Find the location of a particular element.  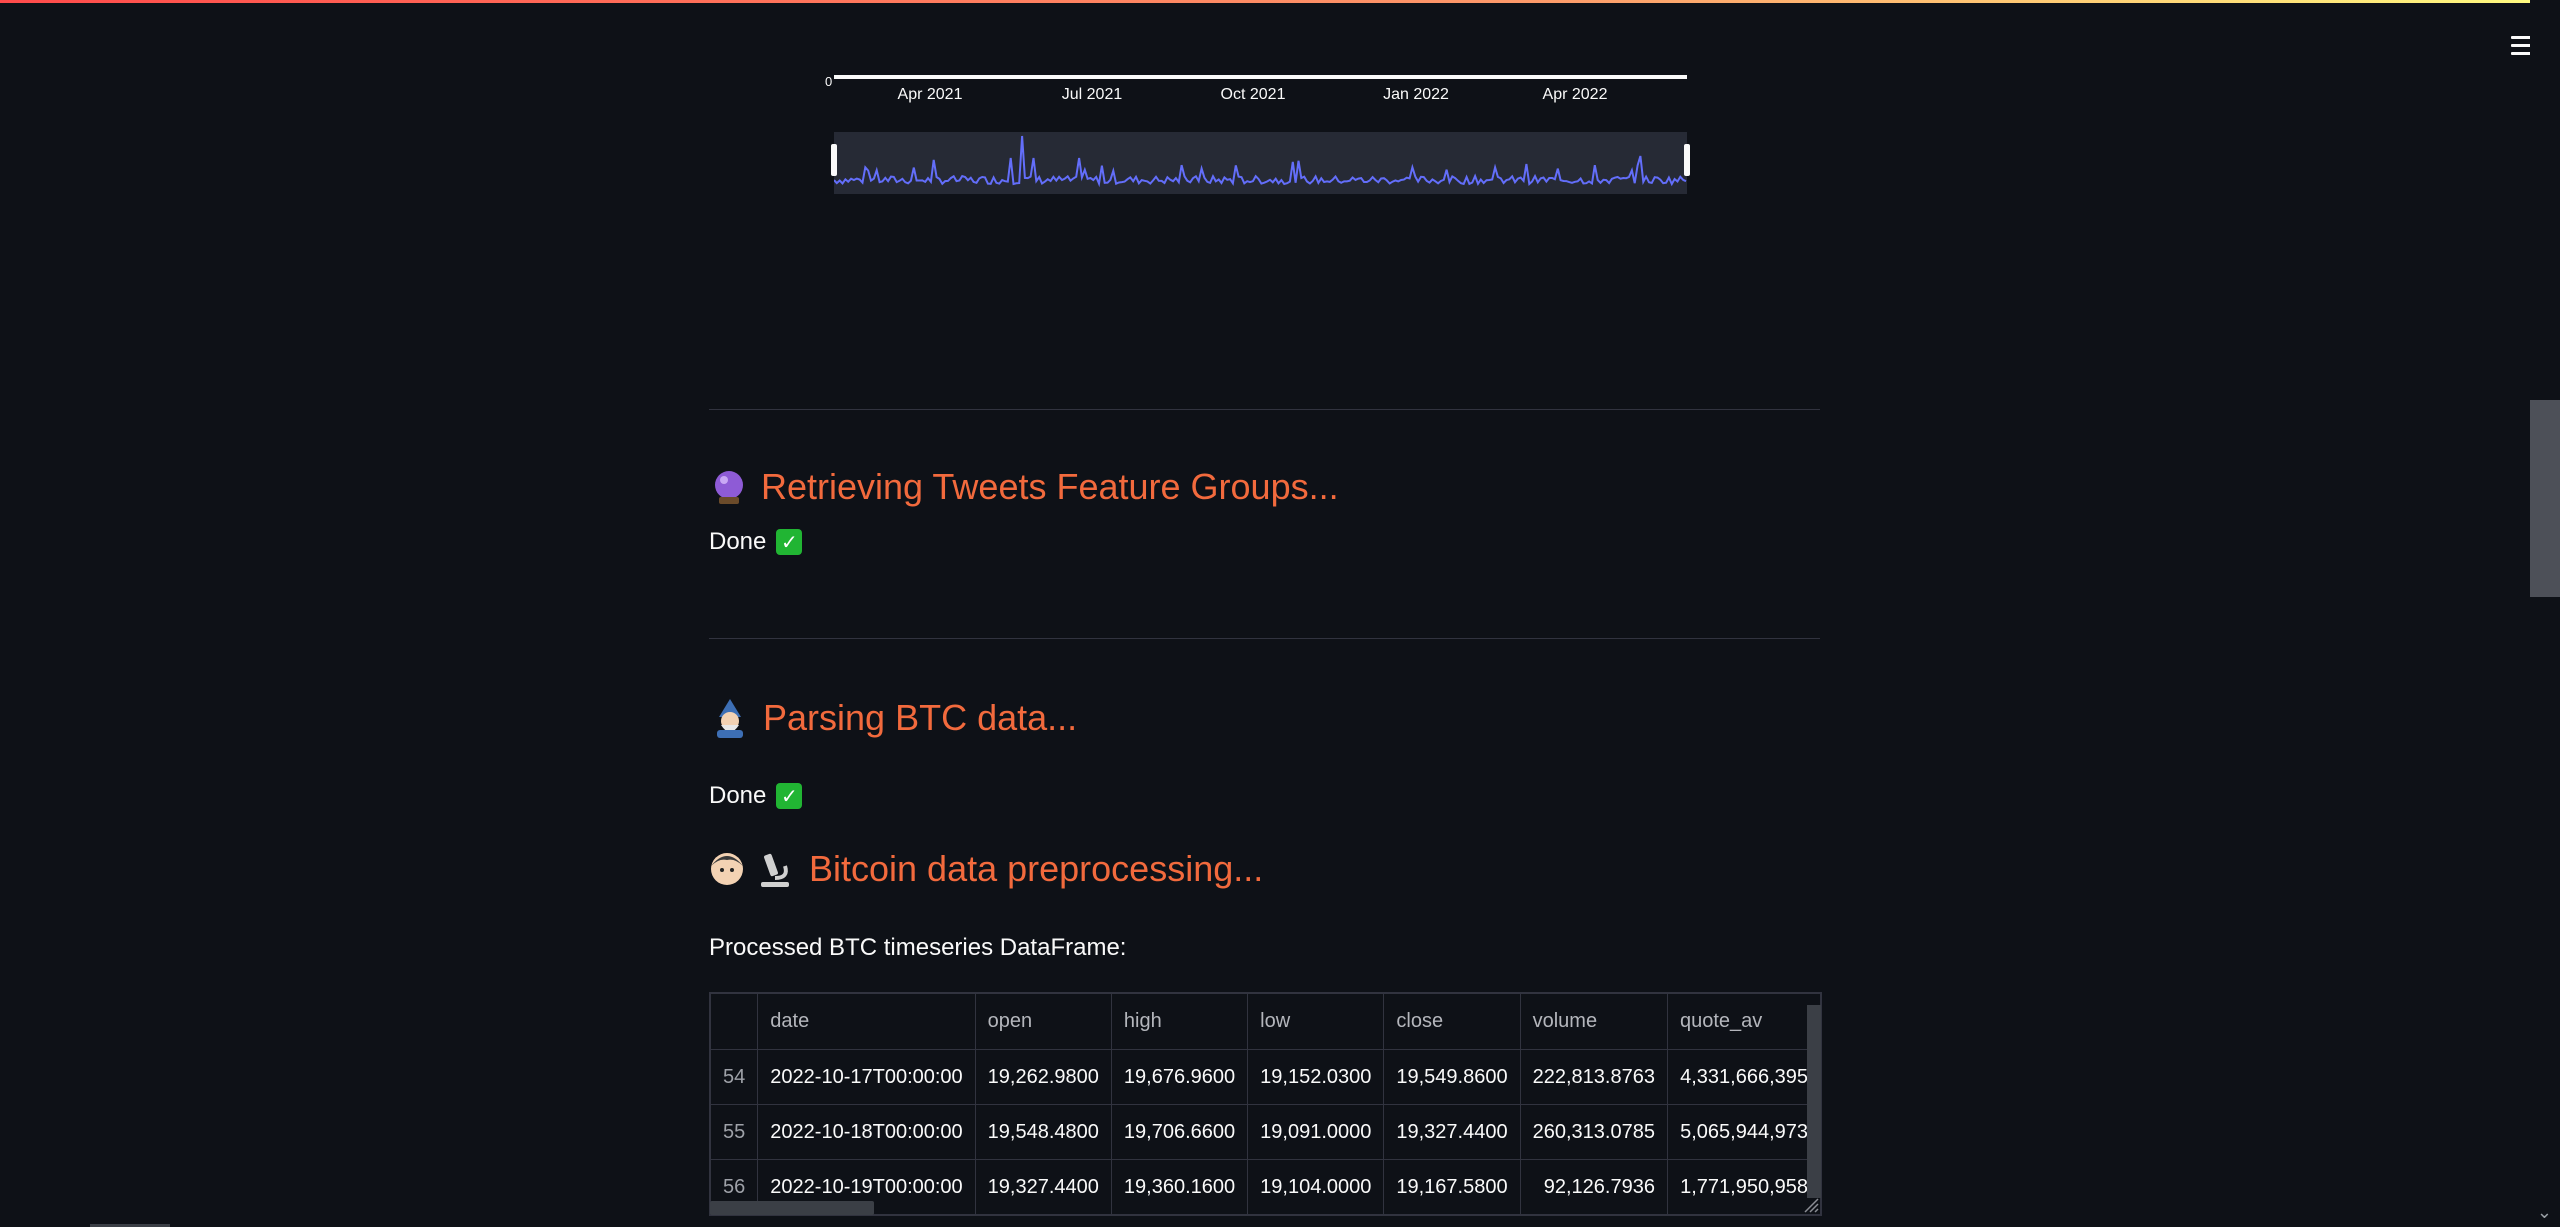

range-slider-series is located at coordinates (1260, 161).